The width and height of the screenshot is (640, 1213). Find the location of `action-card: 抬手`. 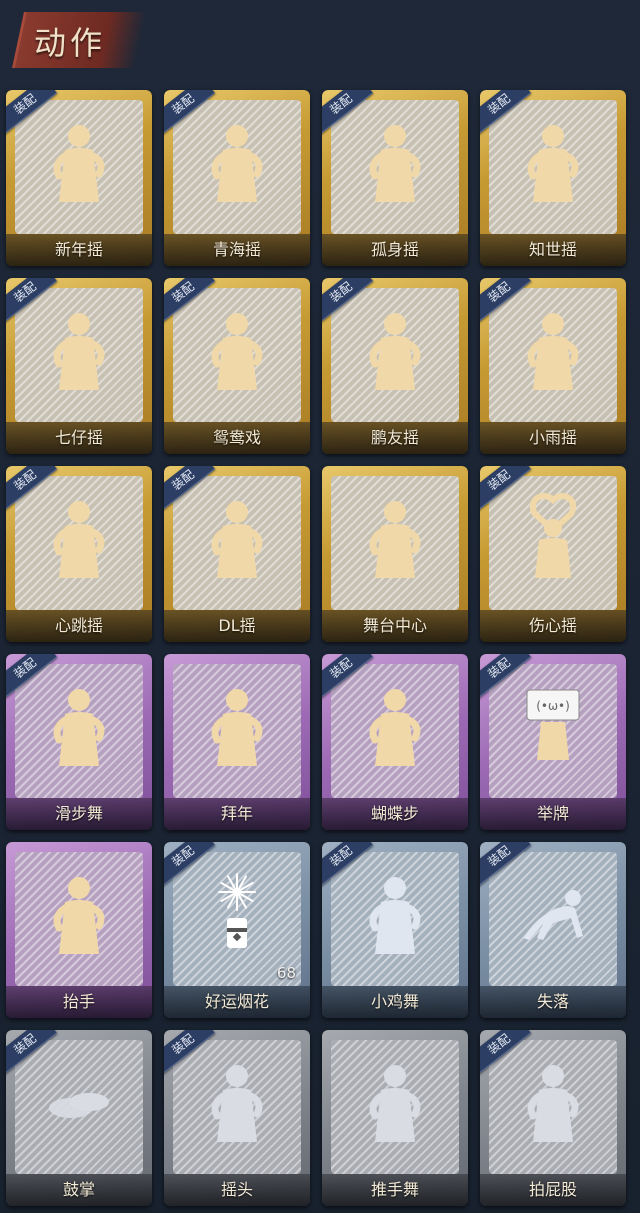

action-card: 抬手 is located at coordinates (79, 930).